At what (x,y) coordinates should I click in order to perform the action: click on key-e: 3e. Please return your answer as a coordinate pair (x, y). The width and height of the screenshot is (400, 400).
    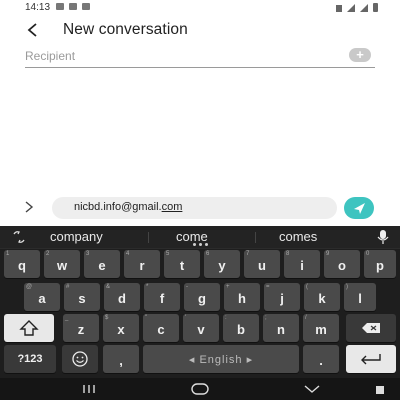
    Looking at the image, I should click on (102, 264).